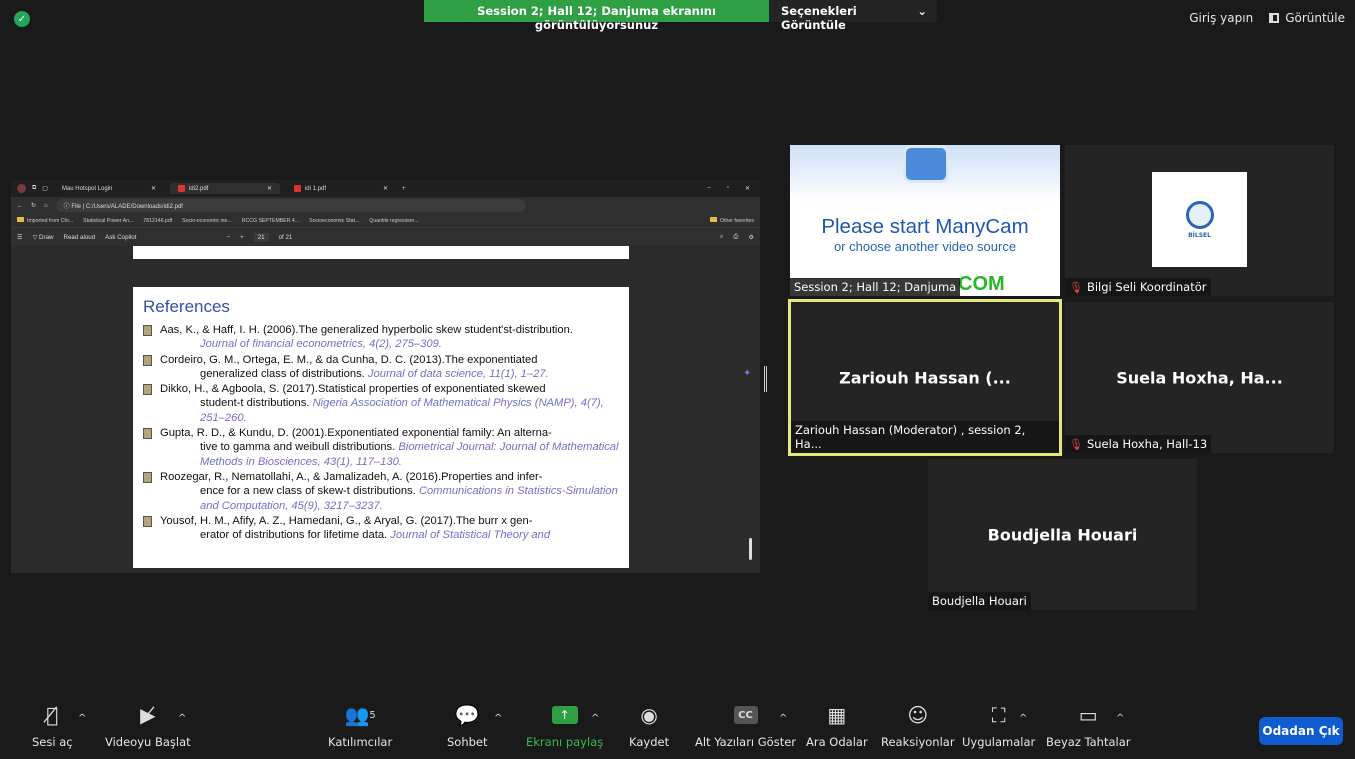 The height and width of the screenshot is (759, 1355). I want to click on record-button: ◉ Kaydet, so click(649, 724).